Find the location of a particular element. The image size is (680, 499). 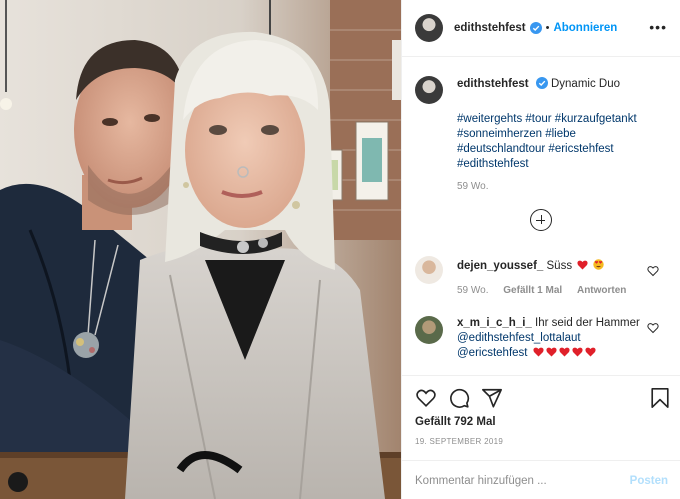

heart-eyes-emoji-icon is located at coordinates (599, 264).